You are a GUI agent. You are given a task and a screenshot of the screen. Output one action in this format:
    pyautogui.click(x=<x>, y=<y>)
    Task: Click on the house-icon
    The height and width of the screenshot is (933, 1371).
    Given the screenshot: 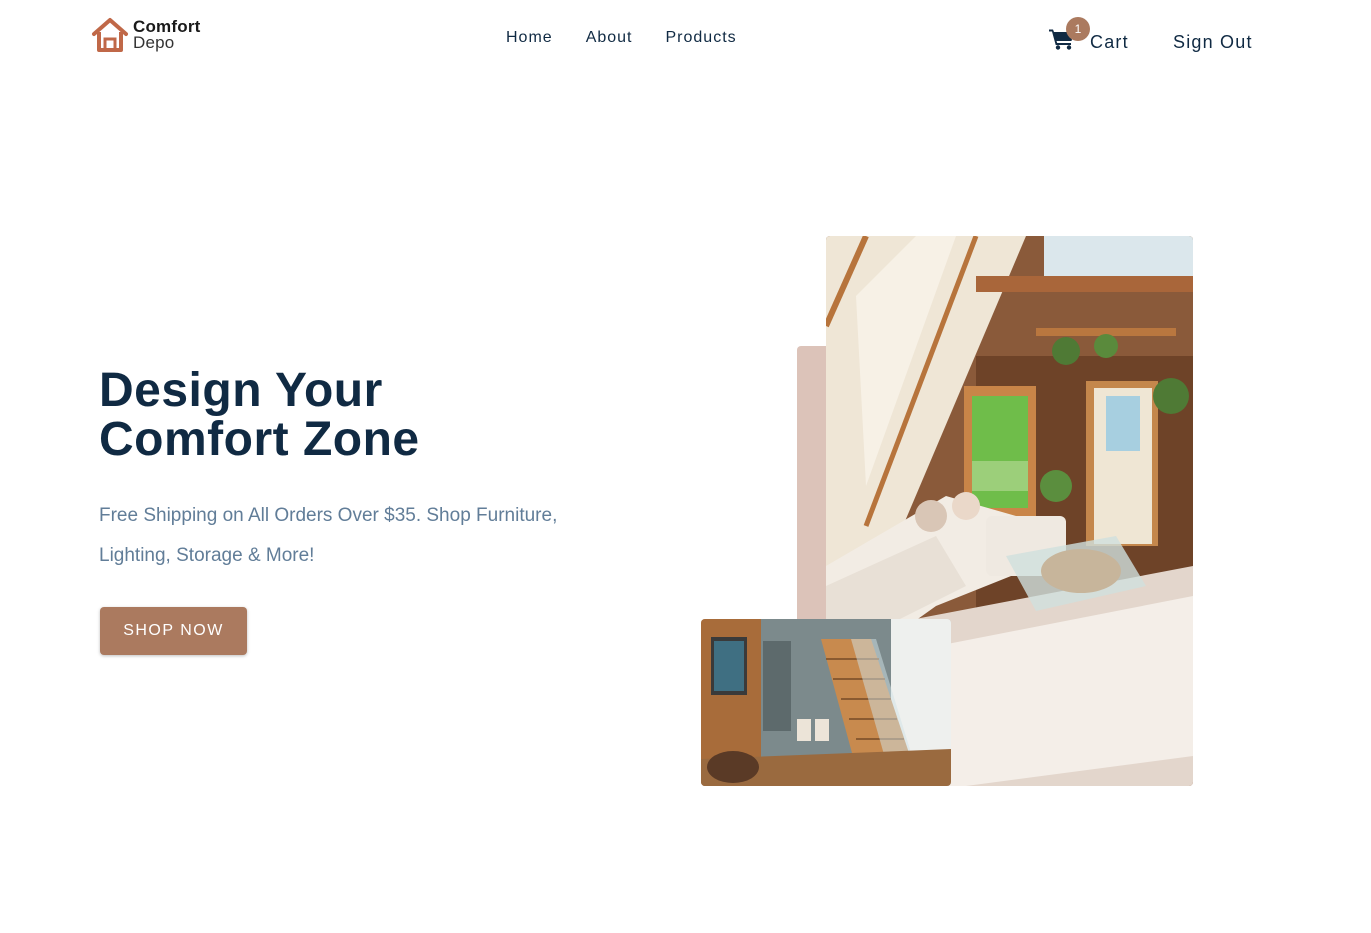 What is the action you would take?
    pyautogui.click(x=110, y=35)
    